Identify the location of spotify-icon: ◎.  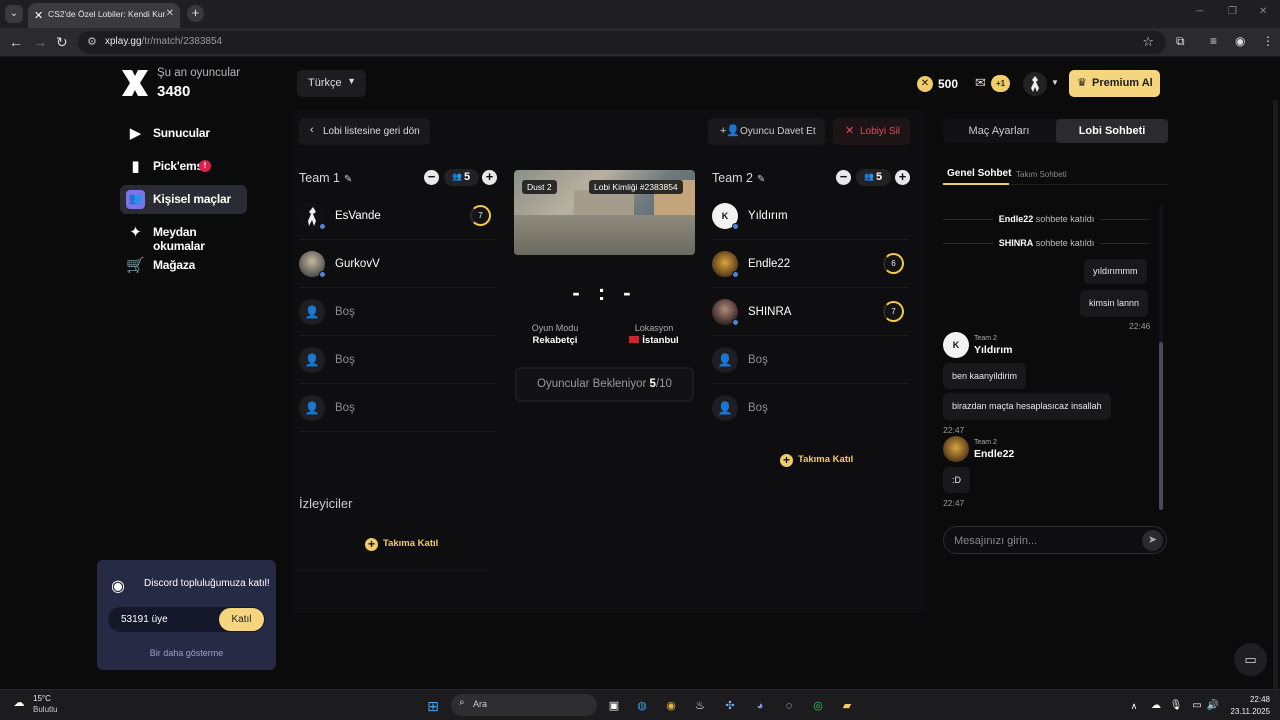
(818, 706).